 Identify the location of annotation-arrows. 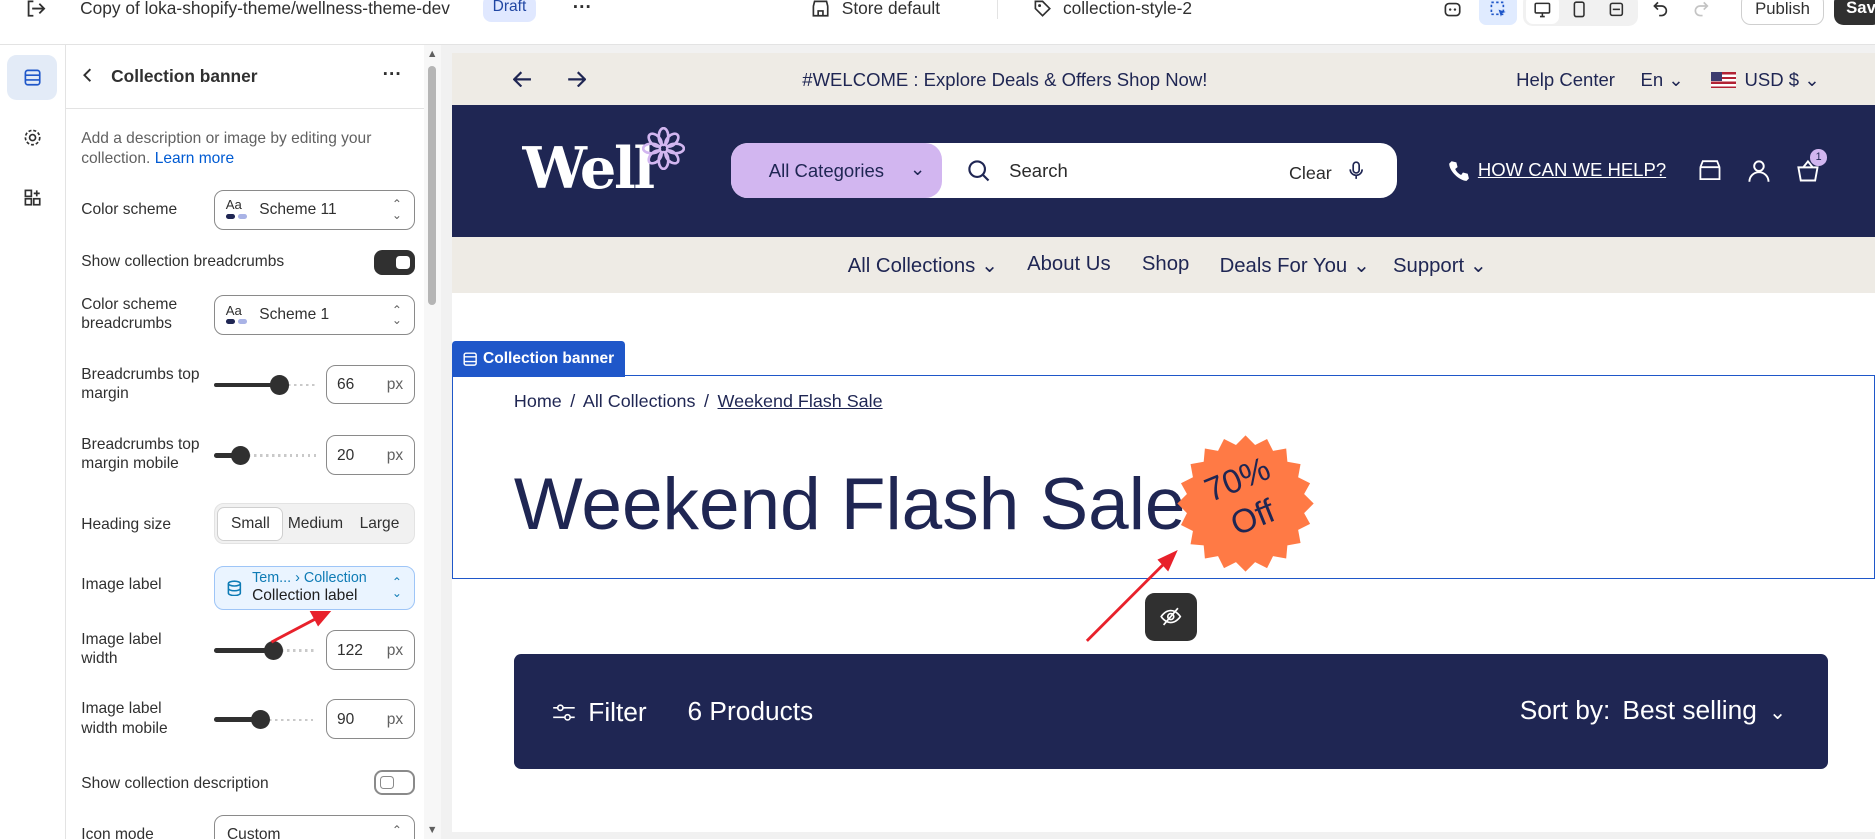
(724, 597).